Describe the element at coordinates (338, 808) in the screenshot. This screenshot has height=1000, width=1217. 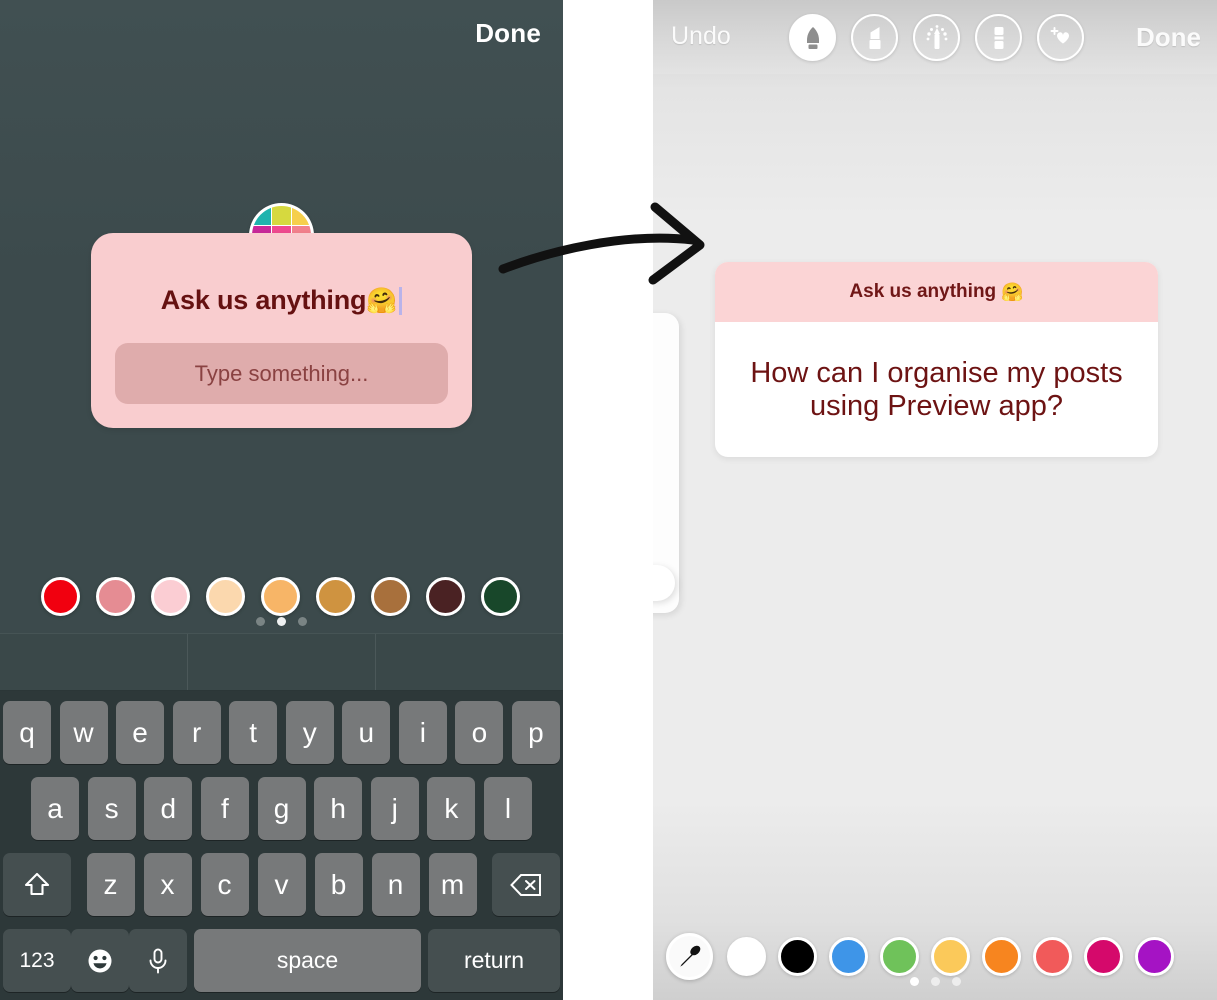
I see `key-h: h` at that location.